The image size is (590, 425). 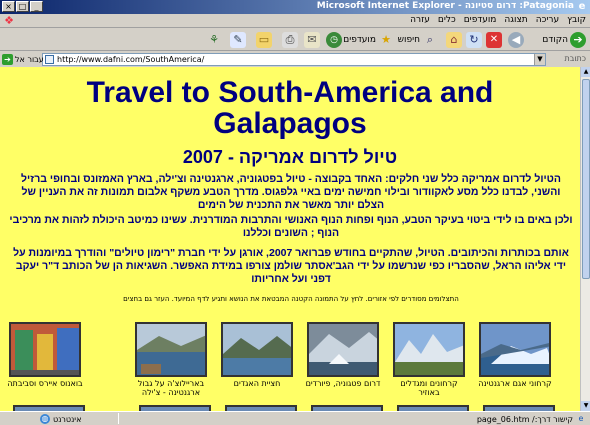 What do you see at coordinates (430, 39) in the screenshot?
I see `search-icon: ⌕` at bounding box center [430, 39].